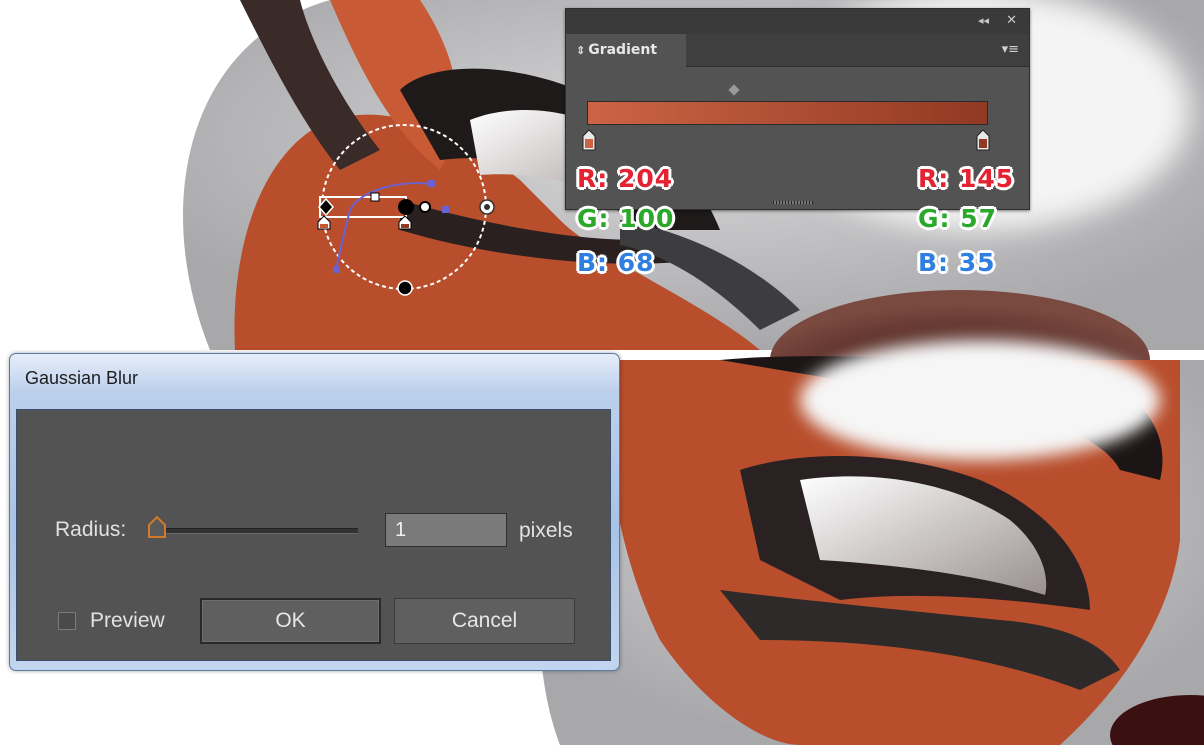 The width and height of the screenshot is (1204, 745). What do you see at coordinates (625, 178) in the screenshot?
I see `left-stop-red-label: R: 204` at bounding box center [625, 178].